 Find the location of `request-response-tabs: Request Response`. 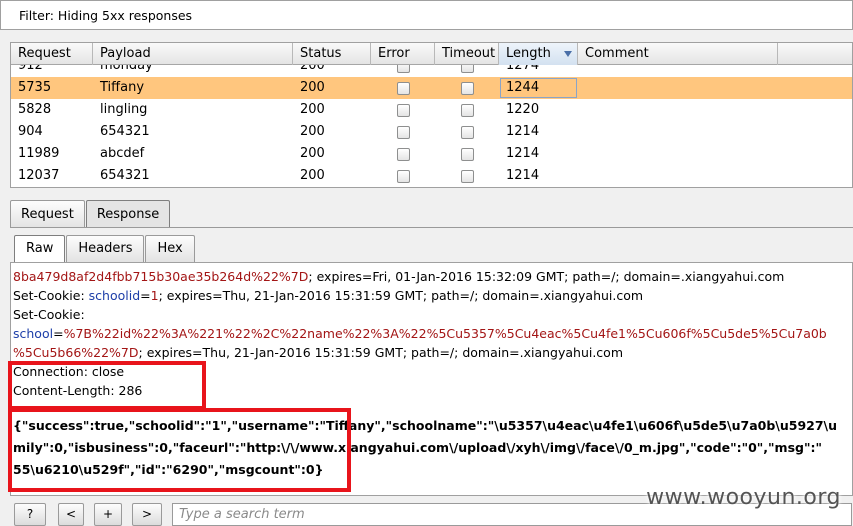

request-response-tabs: Request Response is located at coordinates (90, 214).